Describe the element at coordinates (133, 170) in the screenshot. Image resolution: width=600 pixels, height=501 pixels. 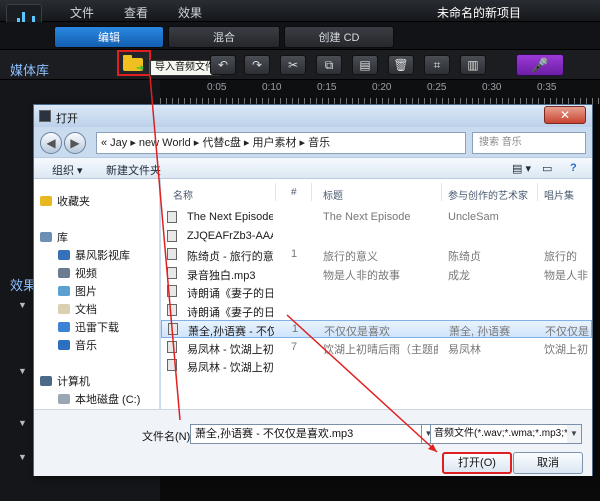
I see `new-folder-button: 新建文件夹` at that location.